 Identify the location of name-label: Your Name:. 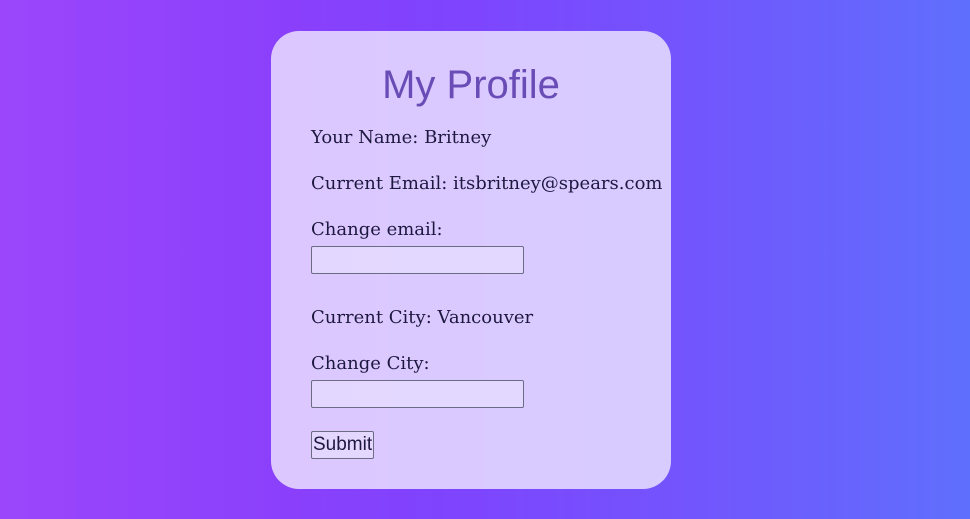
(365, 137).